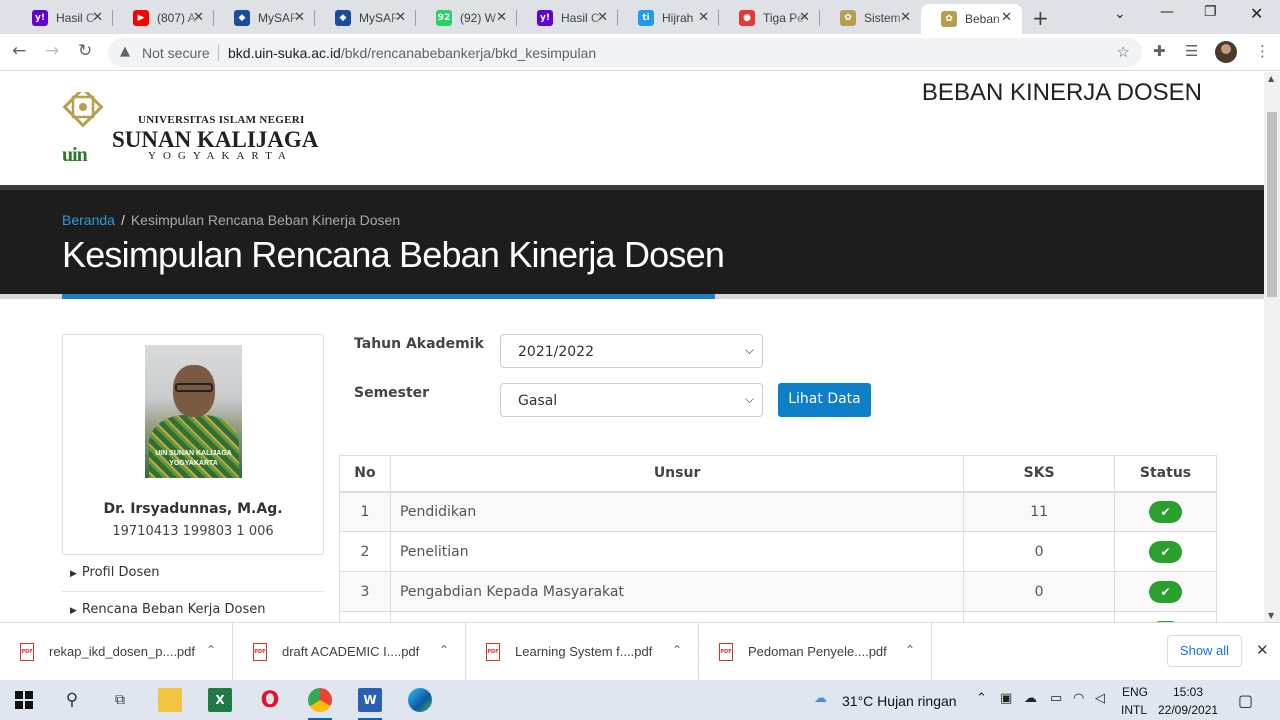 This screenshot has height=720, width=1280. I want to click on minimize-icon: —, so click(1167, 12).